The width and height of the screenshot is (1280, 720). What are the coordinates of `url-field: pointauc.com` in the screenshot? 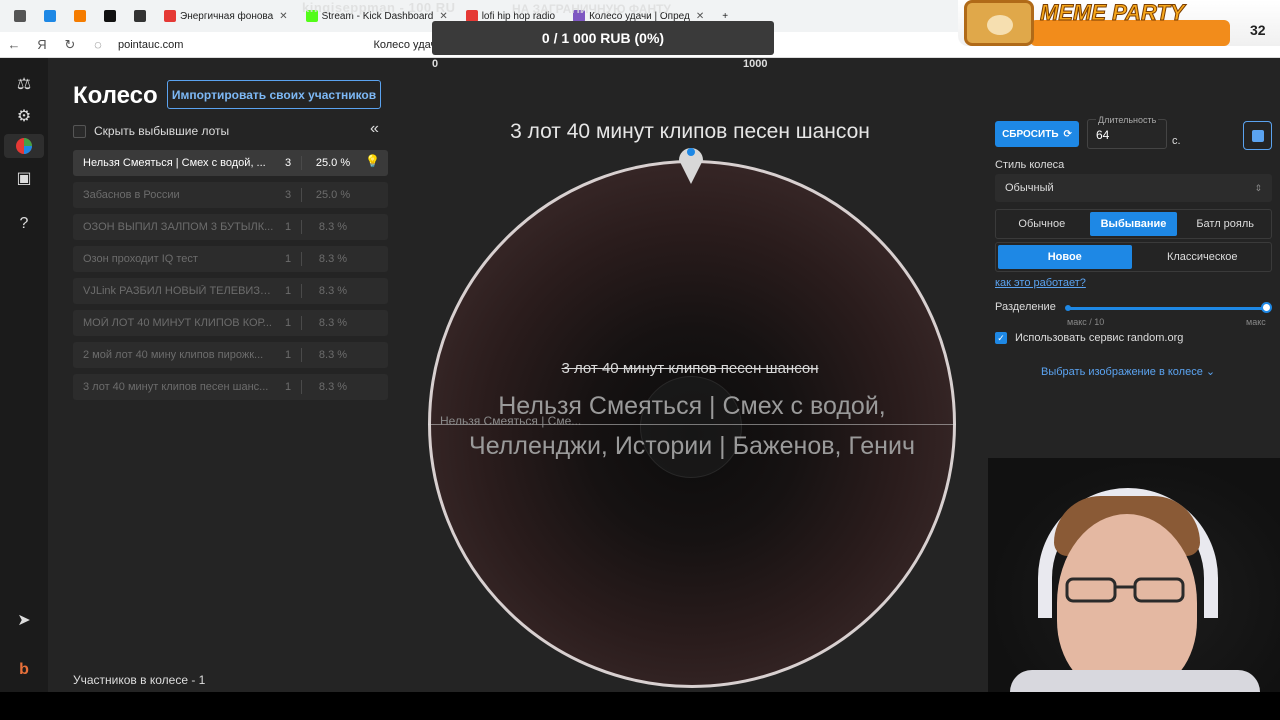 It's located at (150, 45).